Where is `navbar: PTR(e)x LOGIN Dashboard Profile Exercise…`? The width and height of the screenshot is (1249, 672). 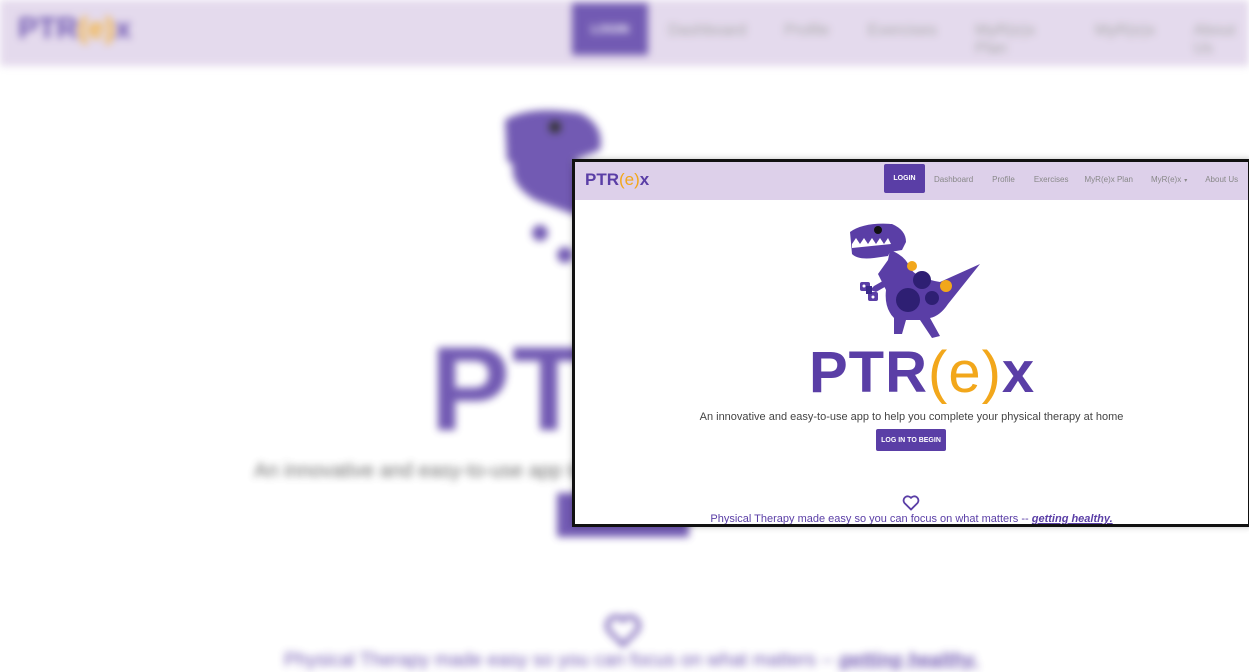 navbar: PTR(e)x LOGIN Dashboard Profile Exercise… is located at coordinates (911, 181).